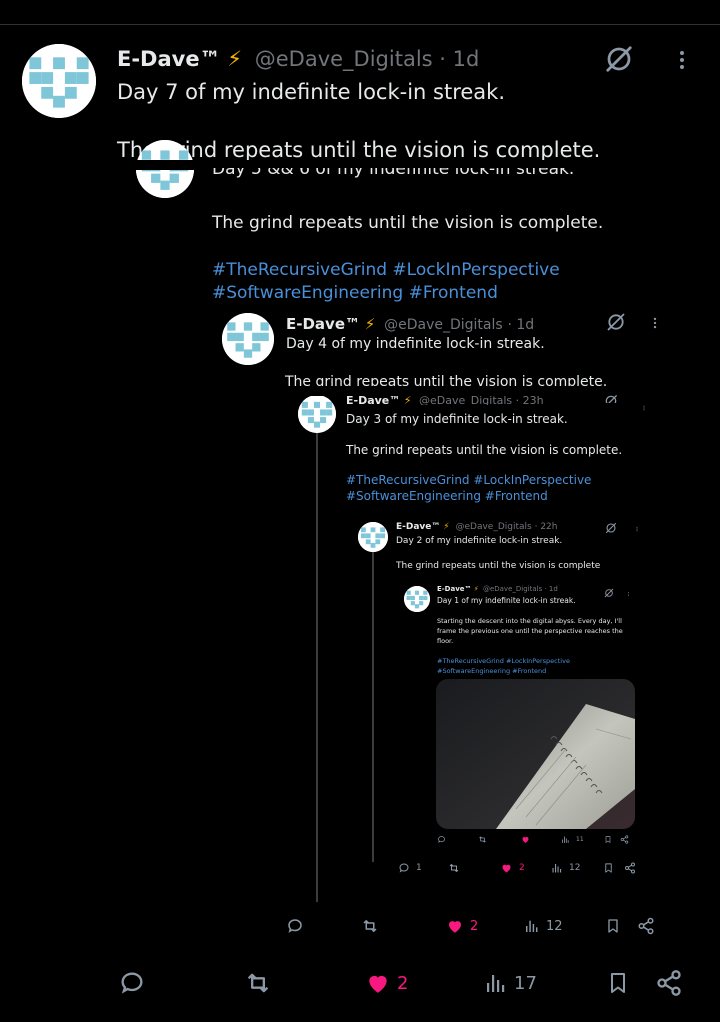 The width and height of the screenshot is (720, 1022). Describe the element at coordinates (491, 671) in the screenshot. I see `quote5-tags-line2: #SoftwareEngineering #Frontend` at that location.